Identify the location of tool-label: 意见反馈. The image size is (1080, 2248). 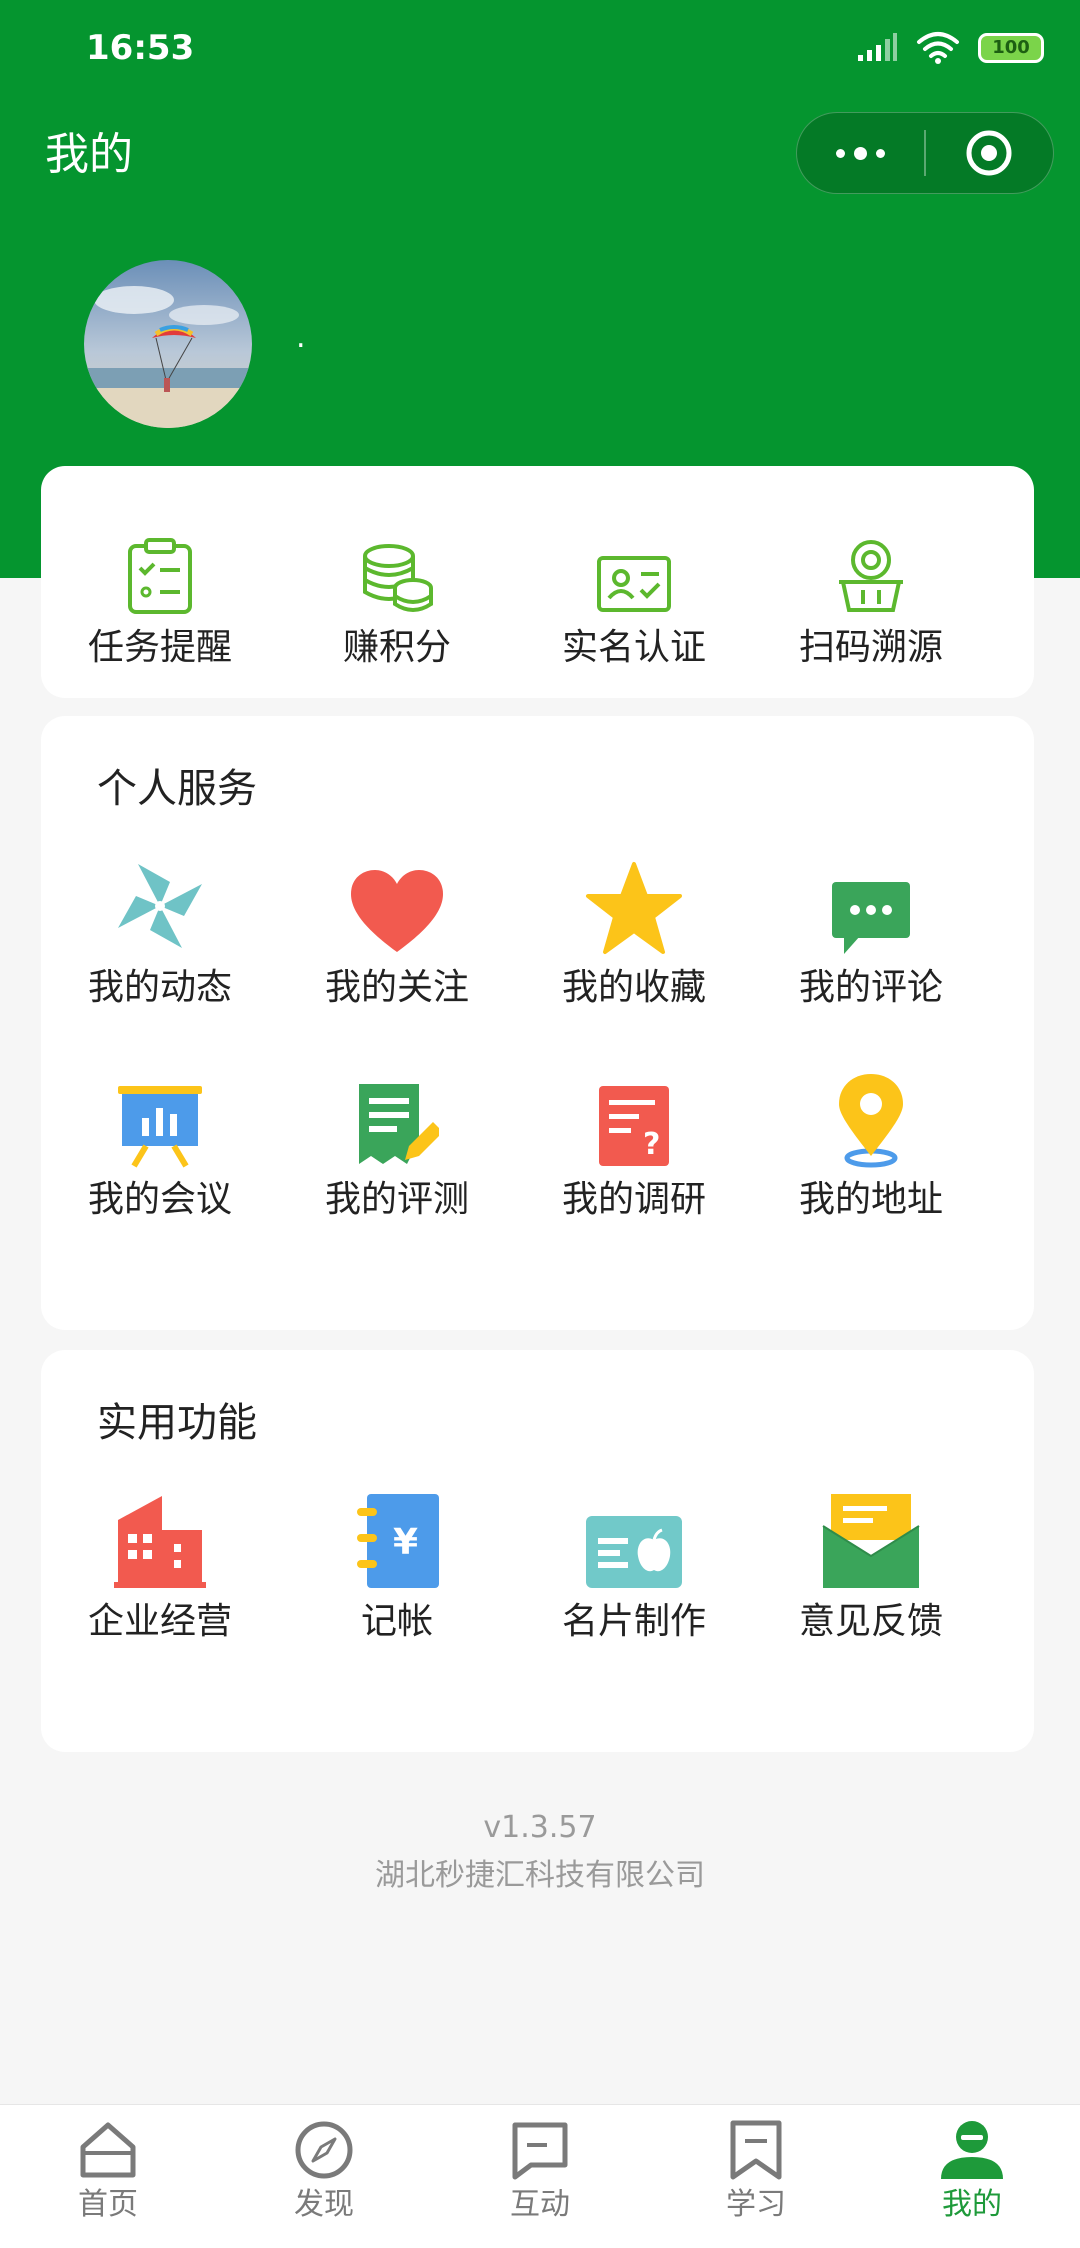
(870, 1621).